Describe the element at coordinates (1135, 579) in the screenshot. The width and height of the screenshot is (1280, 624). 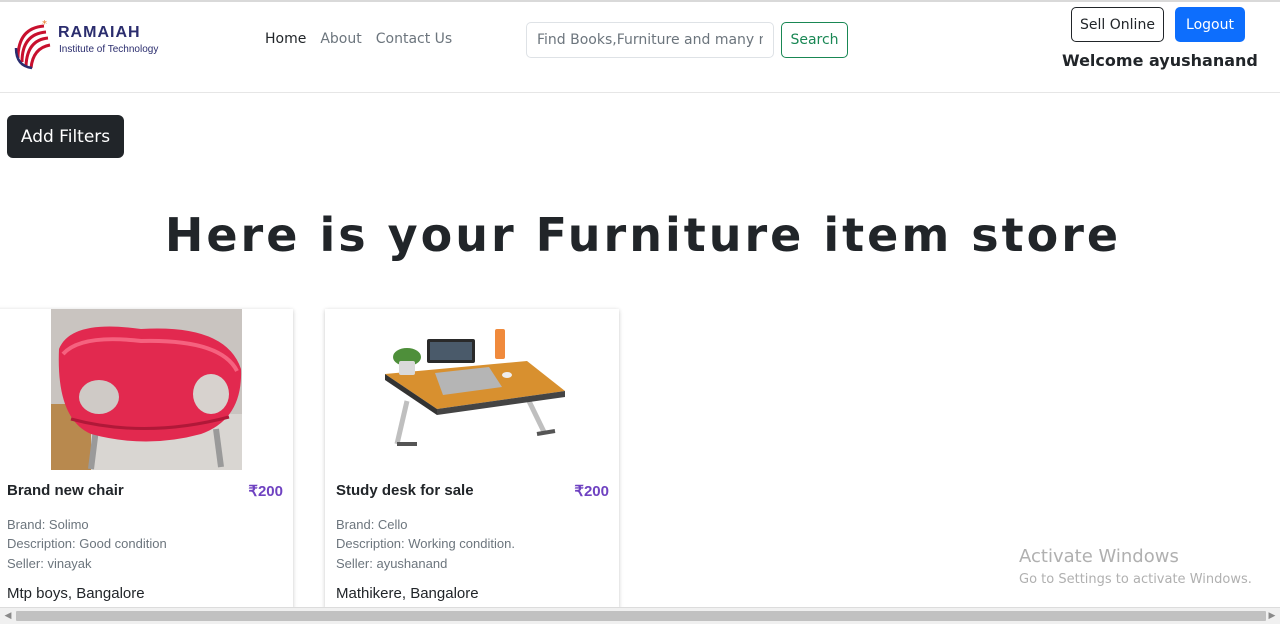
I see `watermark-subtitle: Go to Settings to activate Windows.` at that location.